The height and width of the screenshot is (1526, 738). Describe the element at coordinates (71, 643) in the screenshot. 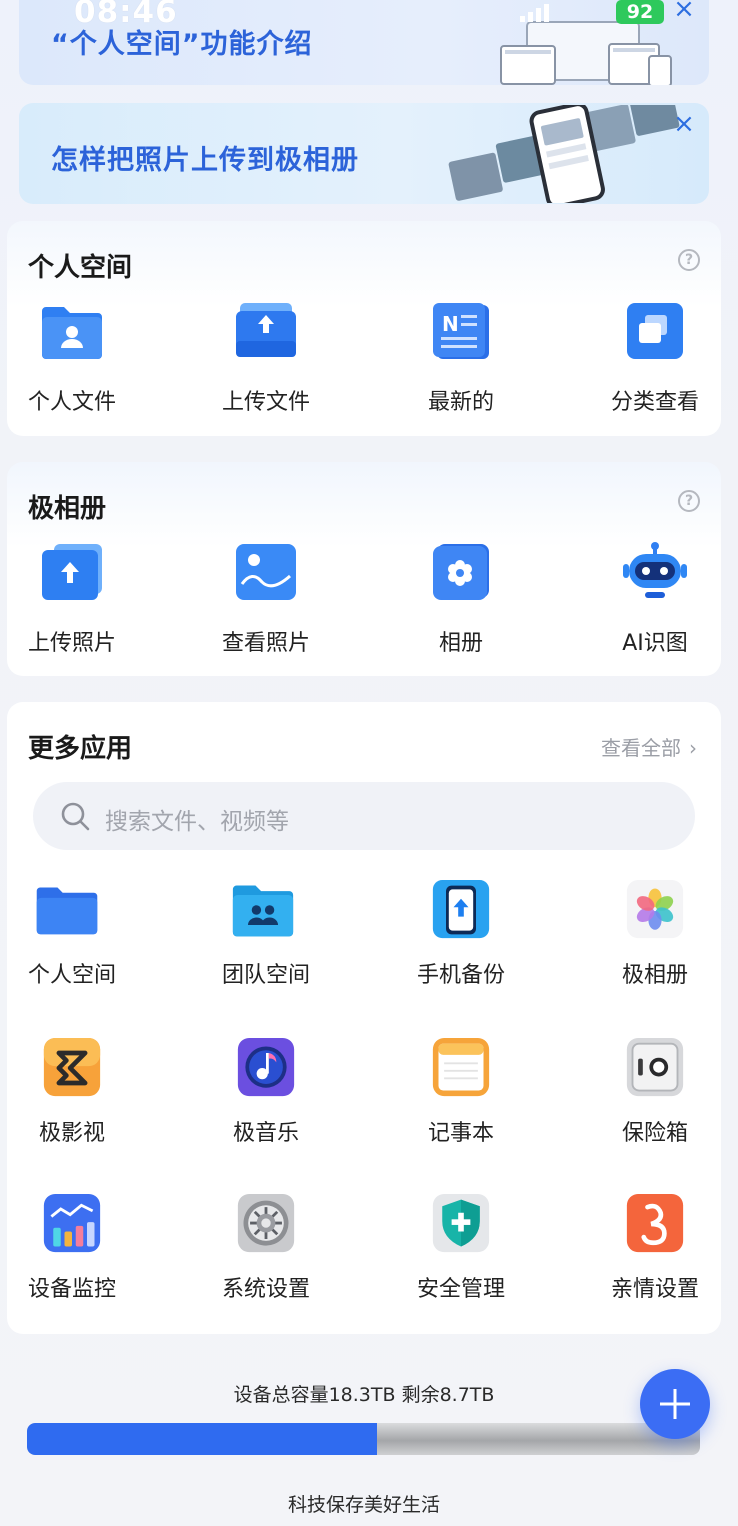

I see `upload-photos-label: 上传照片` at that location.